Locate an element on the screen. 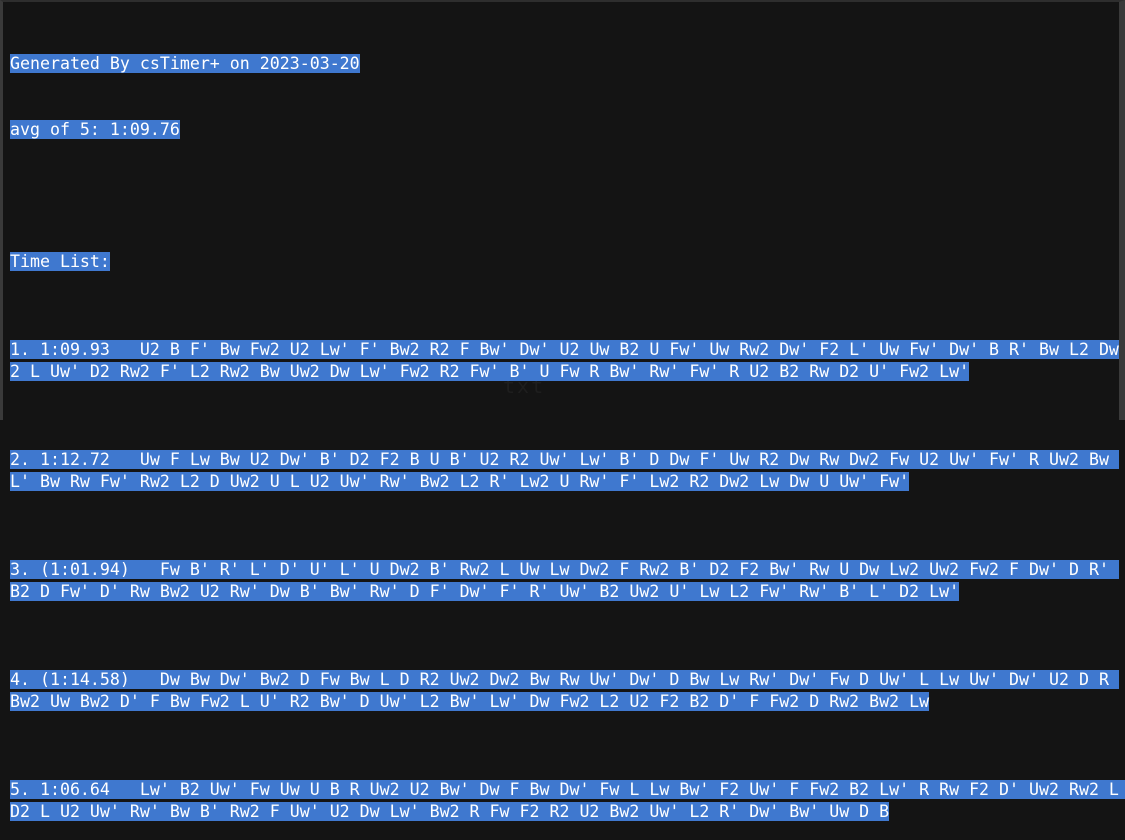 Image resolution: width=1125 pixels, height=840 pixels. header-generated-line: Generated By csTimer+ on 2023-03-20 is located at coordinates (185, 63).